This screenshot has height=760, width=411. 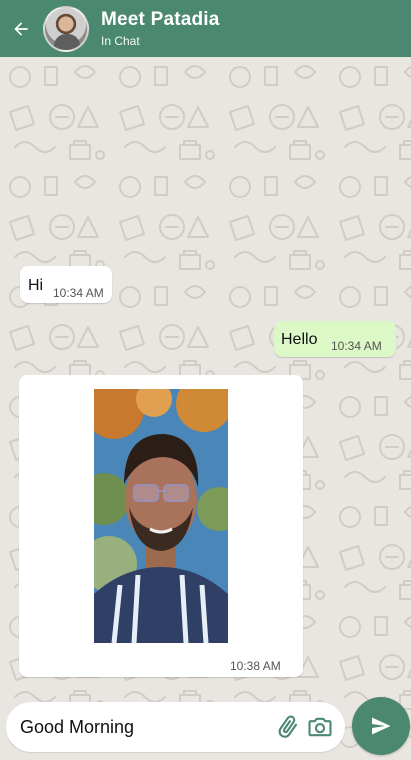 I want to click on camera-button, so click(x=320, y=727).